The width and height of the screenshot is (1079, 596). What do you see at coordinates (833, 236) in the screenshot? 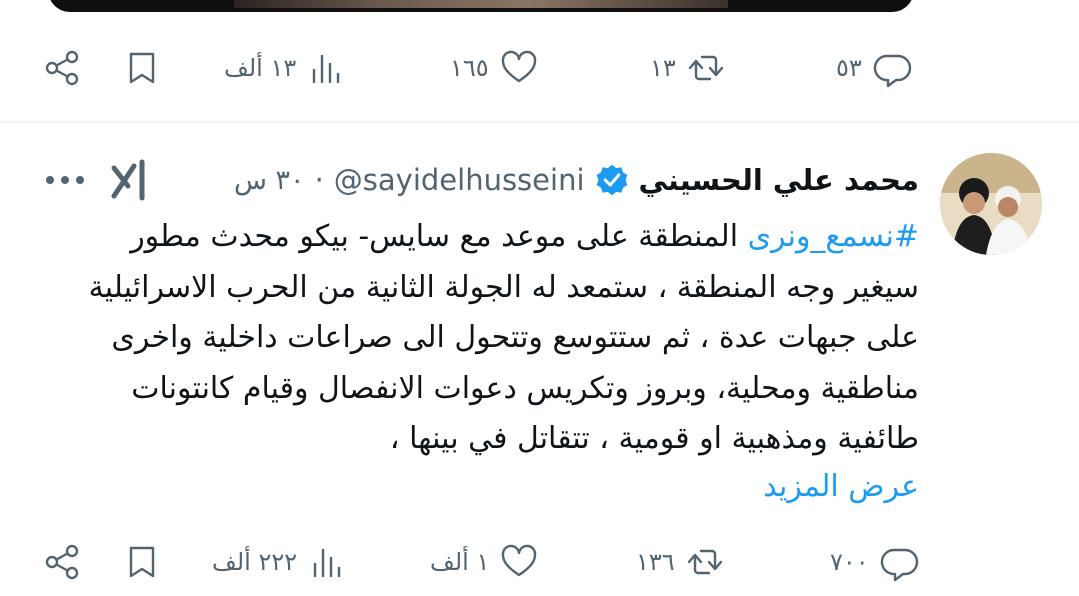
I see `hashtag-link: #نسمع_ونرى` at bounding box center [833, 236].